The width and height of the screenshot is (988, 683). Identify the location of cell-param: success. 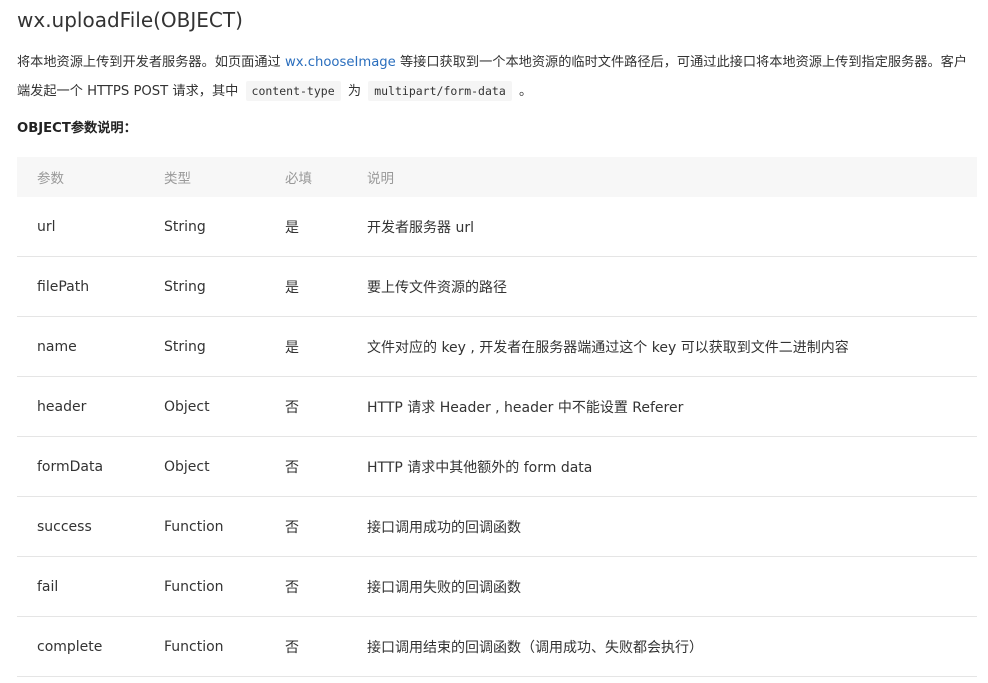
(90, 526).